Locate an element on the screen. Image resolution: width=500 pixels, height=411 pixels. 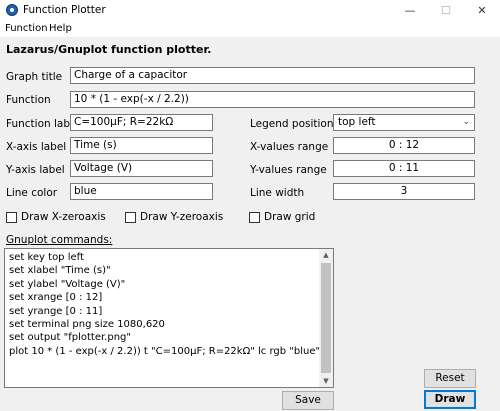
gnuplot-command-line: set xrange [0 : 12] is located at coordinates (56, 298).